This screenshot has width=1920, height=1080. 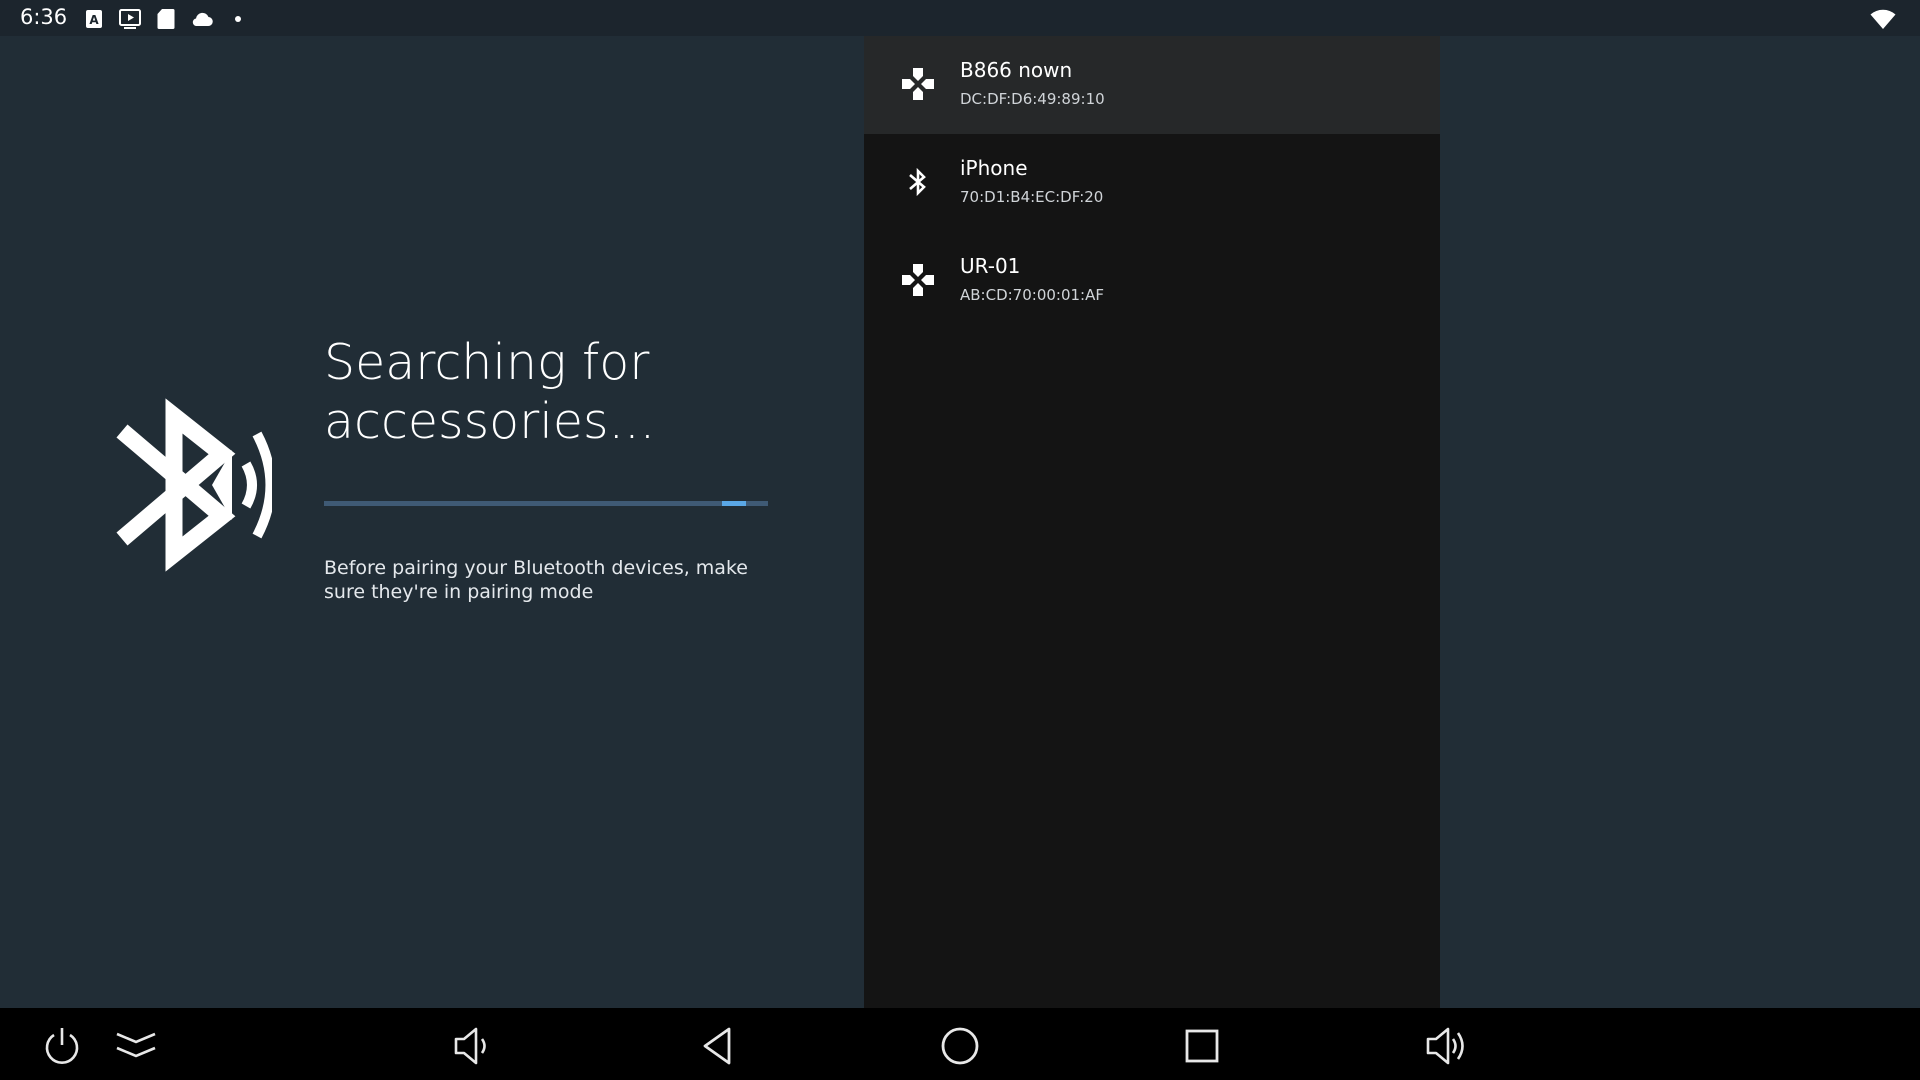 I want to click on media-play-icon, so click(x=130, y=19).